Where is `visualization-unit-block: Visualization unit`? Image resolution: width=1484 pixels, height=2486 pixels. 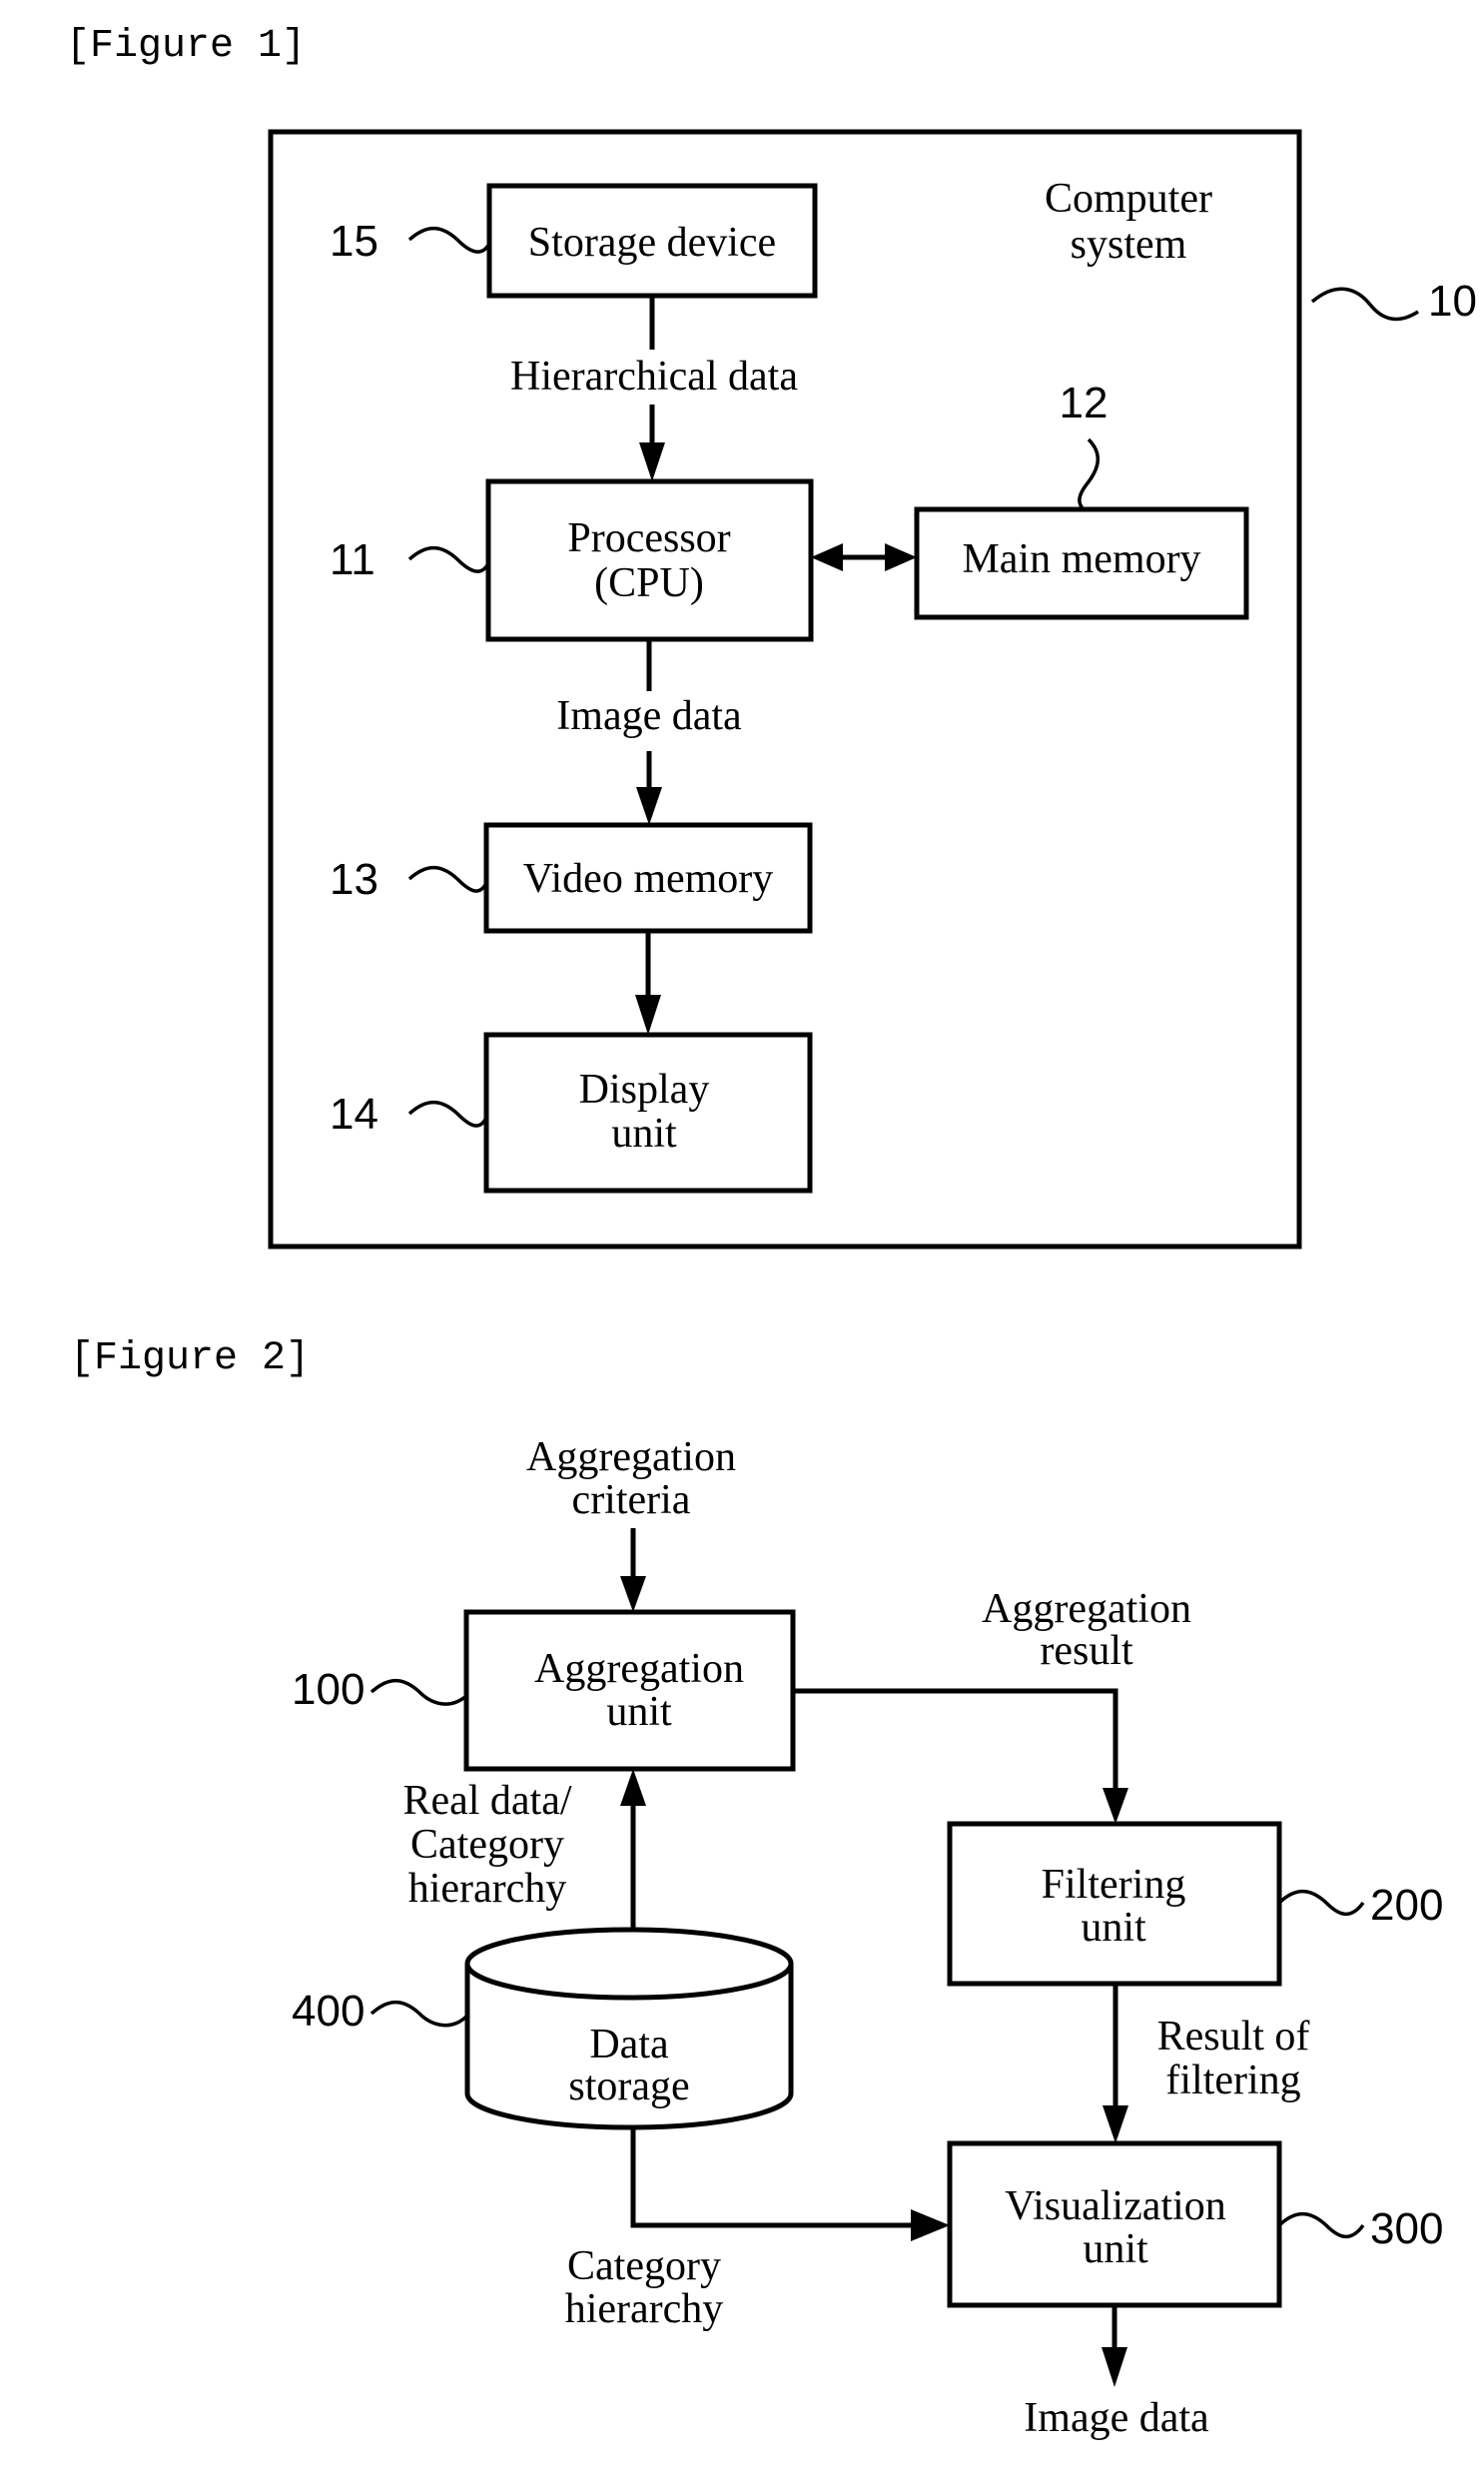 visualization-unit-block: Visualization unit is located at coordinates (1114, 2224).